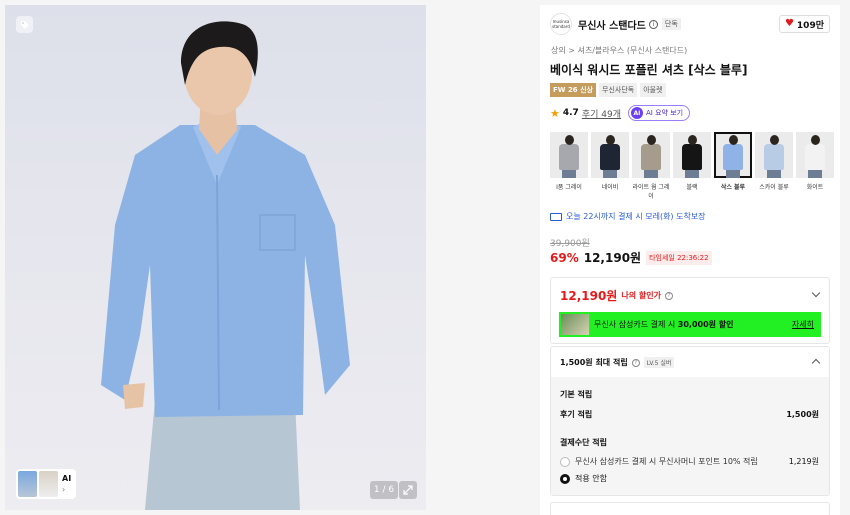  What do you see at coordinates (564, 257) in the screenshot?
I see `discount-rate: 69%` at bounding box center [564, 257].